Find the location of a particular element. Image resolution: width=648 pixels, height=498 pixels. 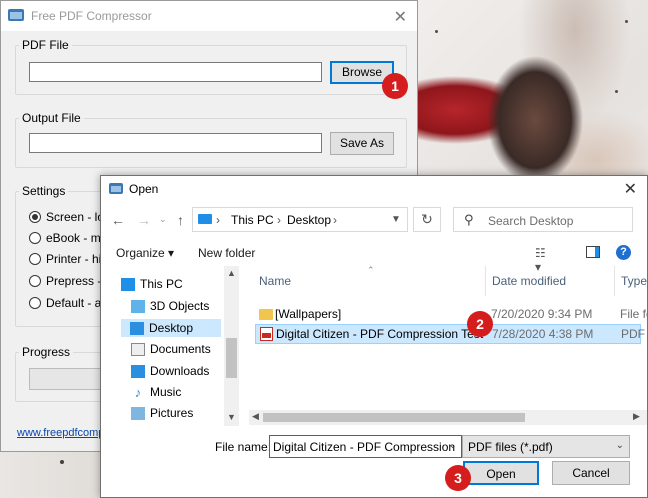

nav-item-this-pc: This PC is located at coordinates (152, 284).